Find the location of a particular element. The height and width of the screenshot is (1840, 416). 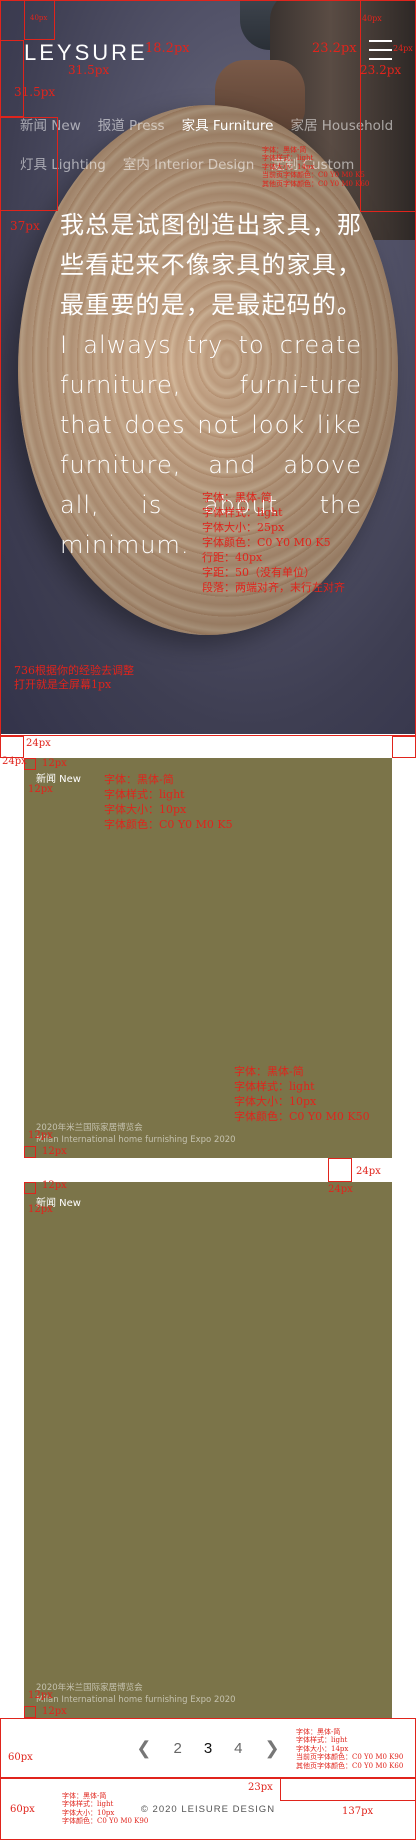

dim-label: 37px is located at coordinates (25, 226).